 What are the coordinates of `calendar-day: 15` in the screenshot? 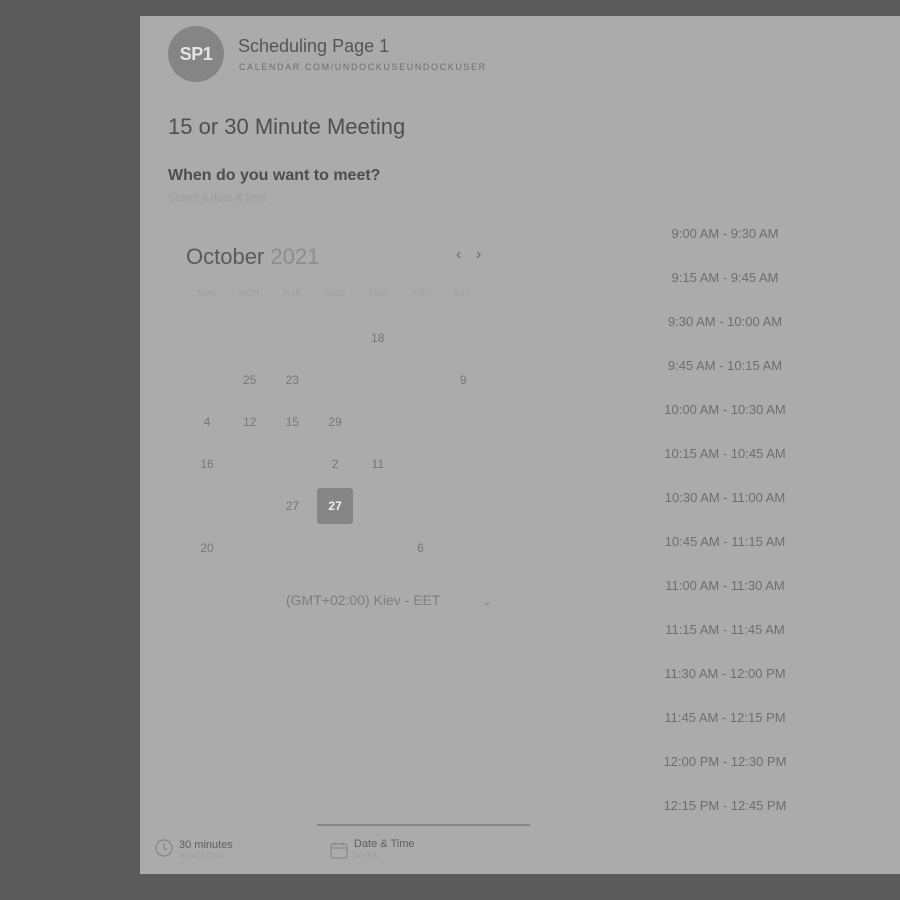 It's located at (292, 422).